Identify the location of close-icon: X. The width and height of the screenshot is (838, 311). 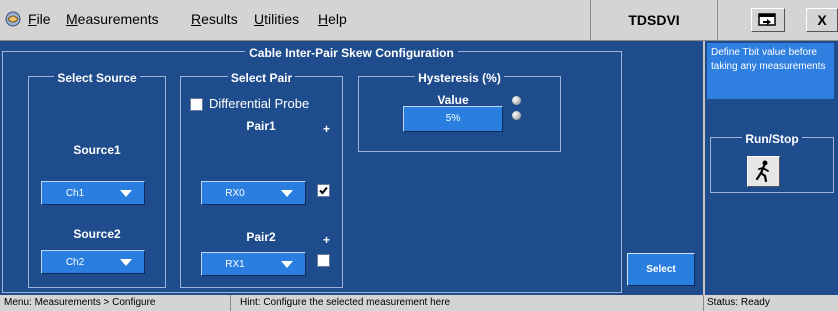
(822, 20).